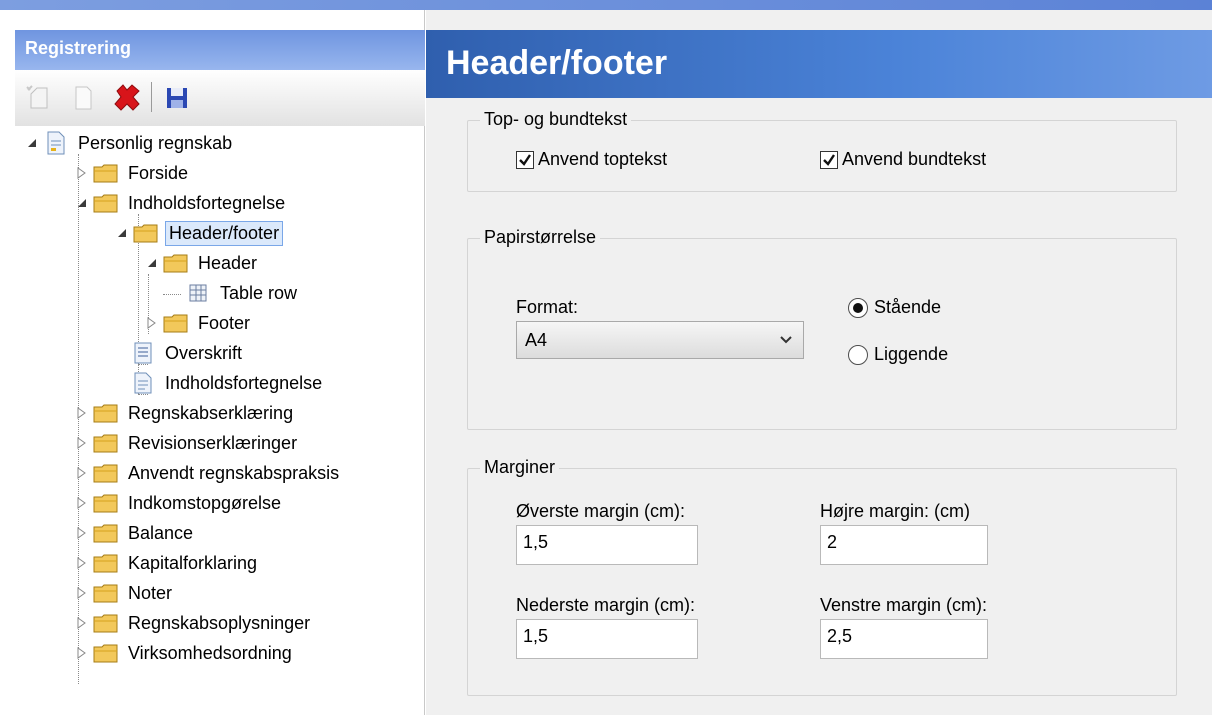  I want to click on portrait-radio: Stående, so click(894, 307).